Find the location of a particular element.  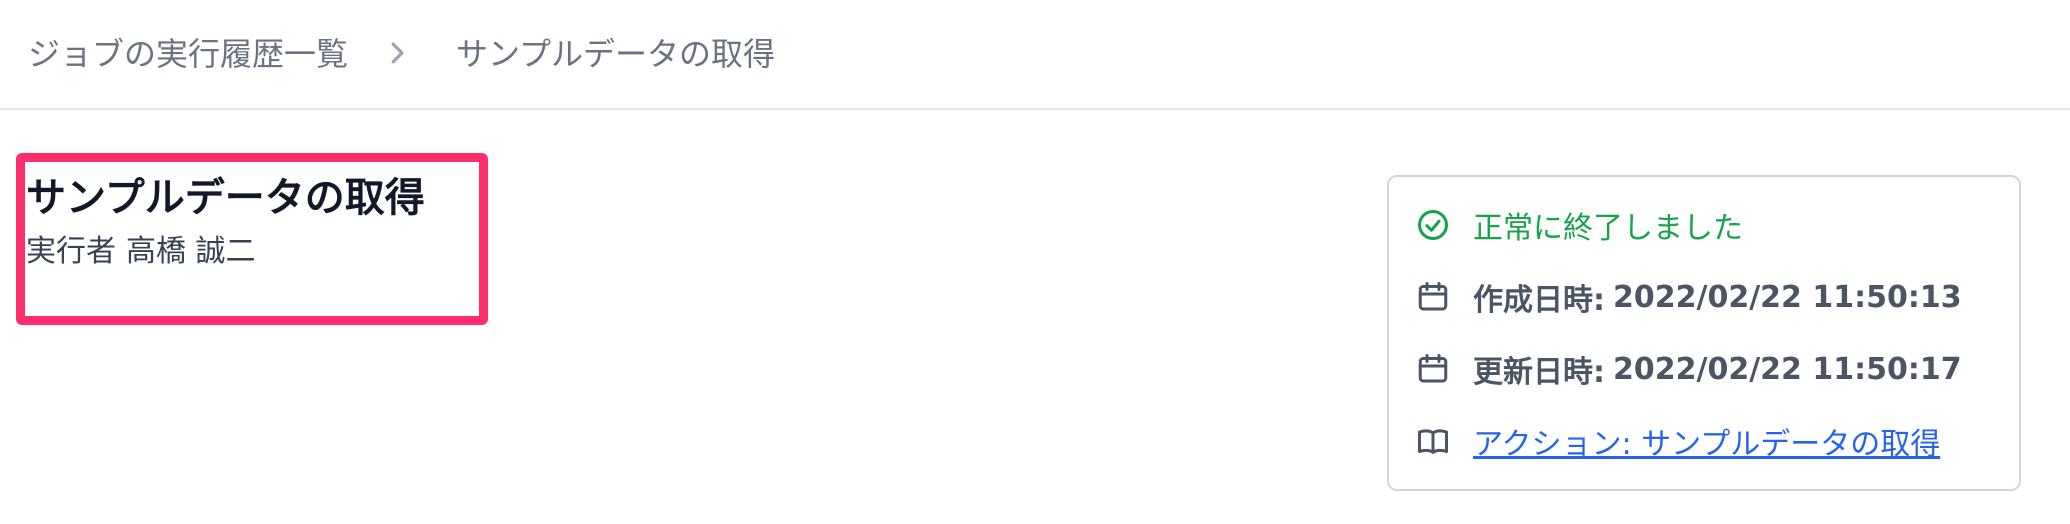

updated-row: 更新日時: 2022/02/22 11:50:17 is located at coordinates (1688, 369).